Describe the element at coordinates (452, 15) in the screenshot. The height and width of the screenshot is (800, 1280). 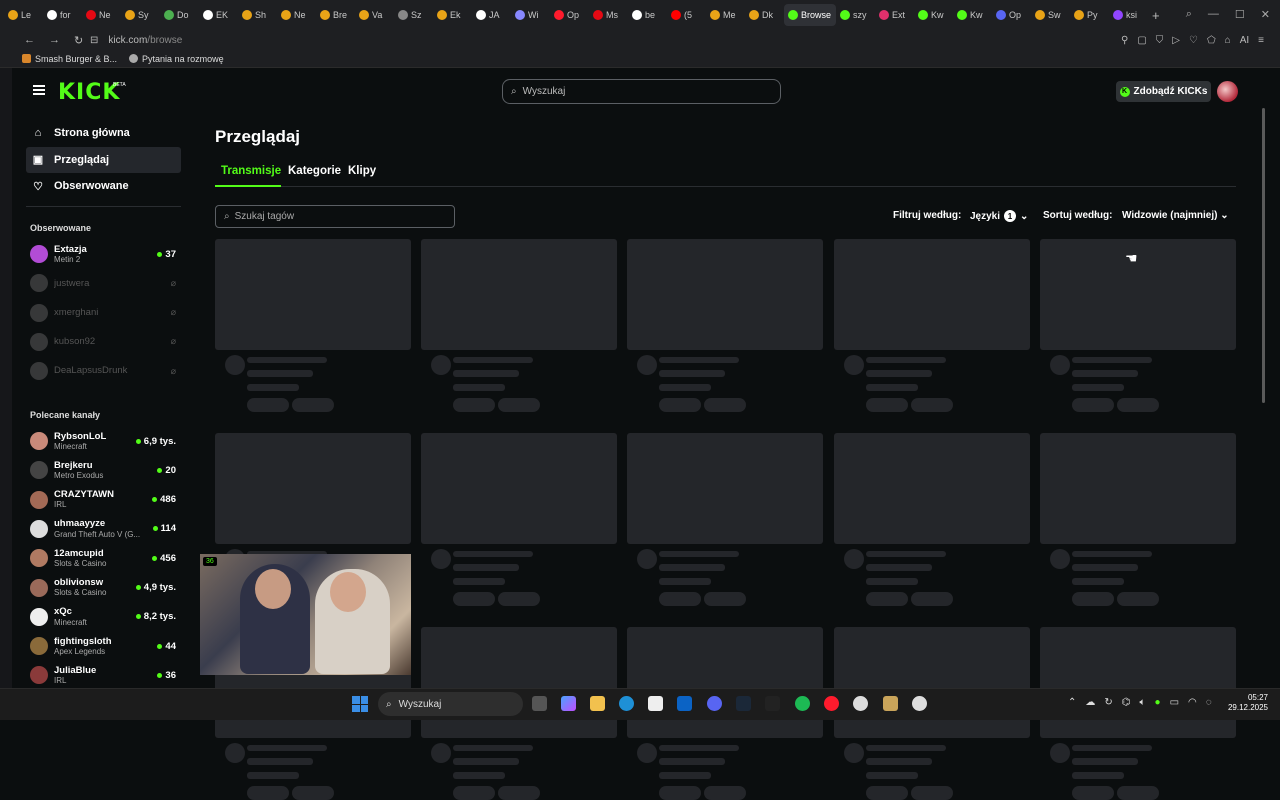
I see `browser-tab: Ek` at that location.